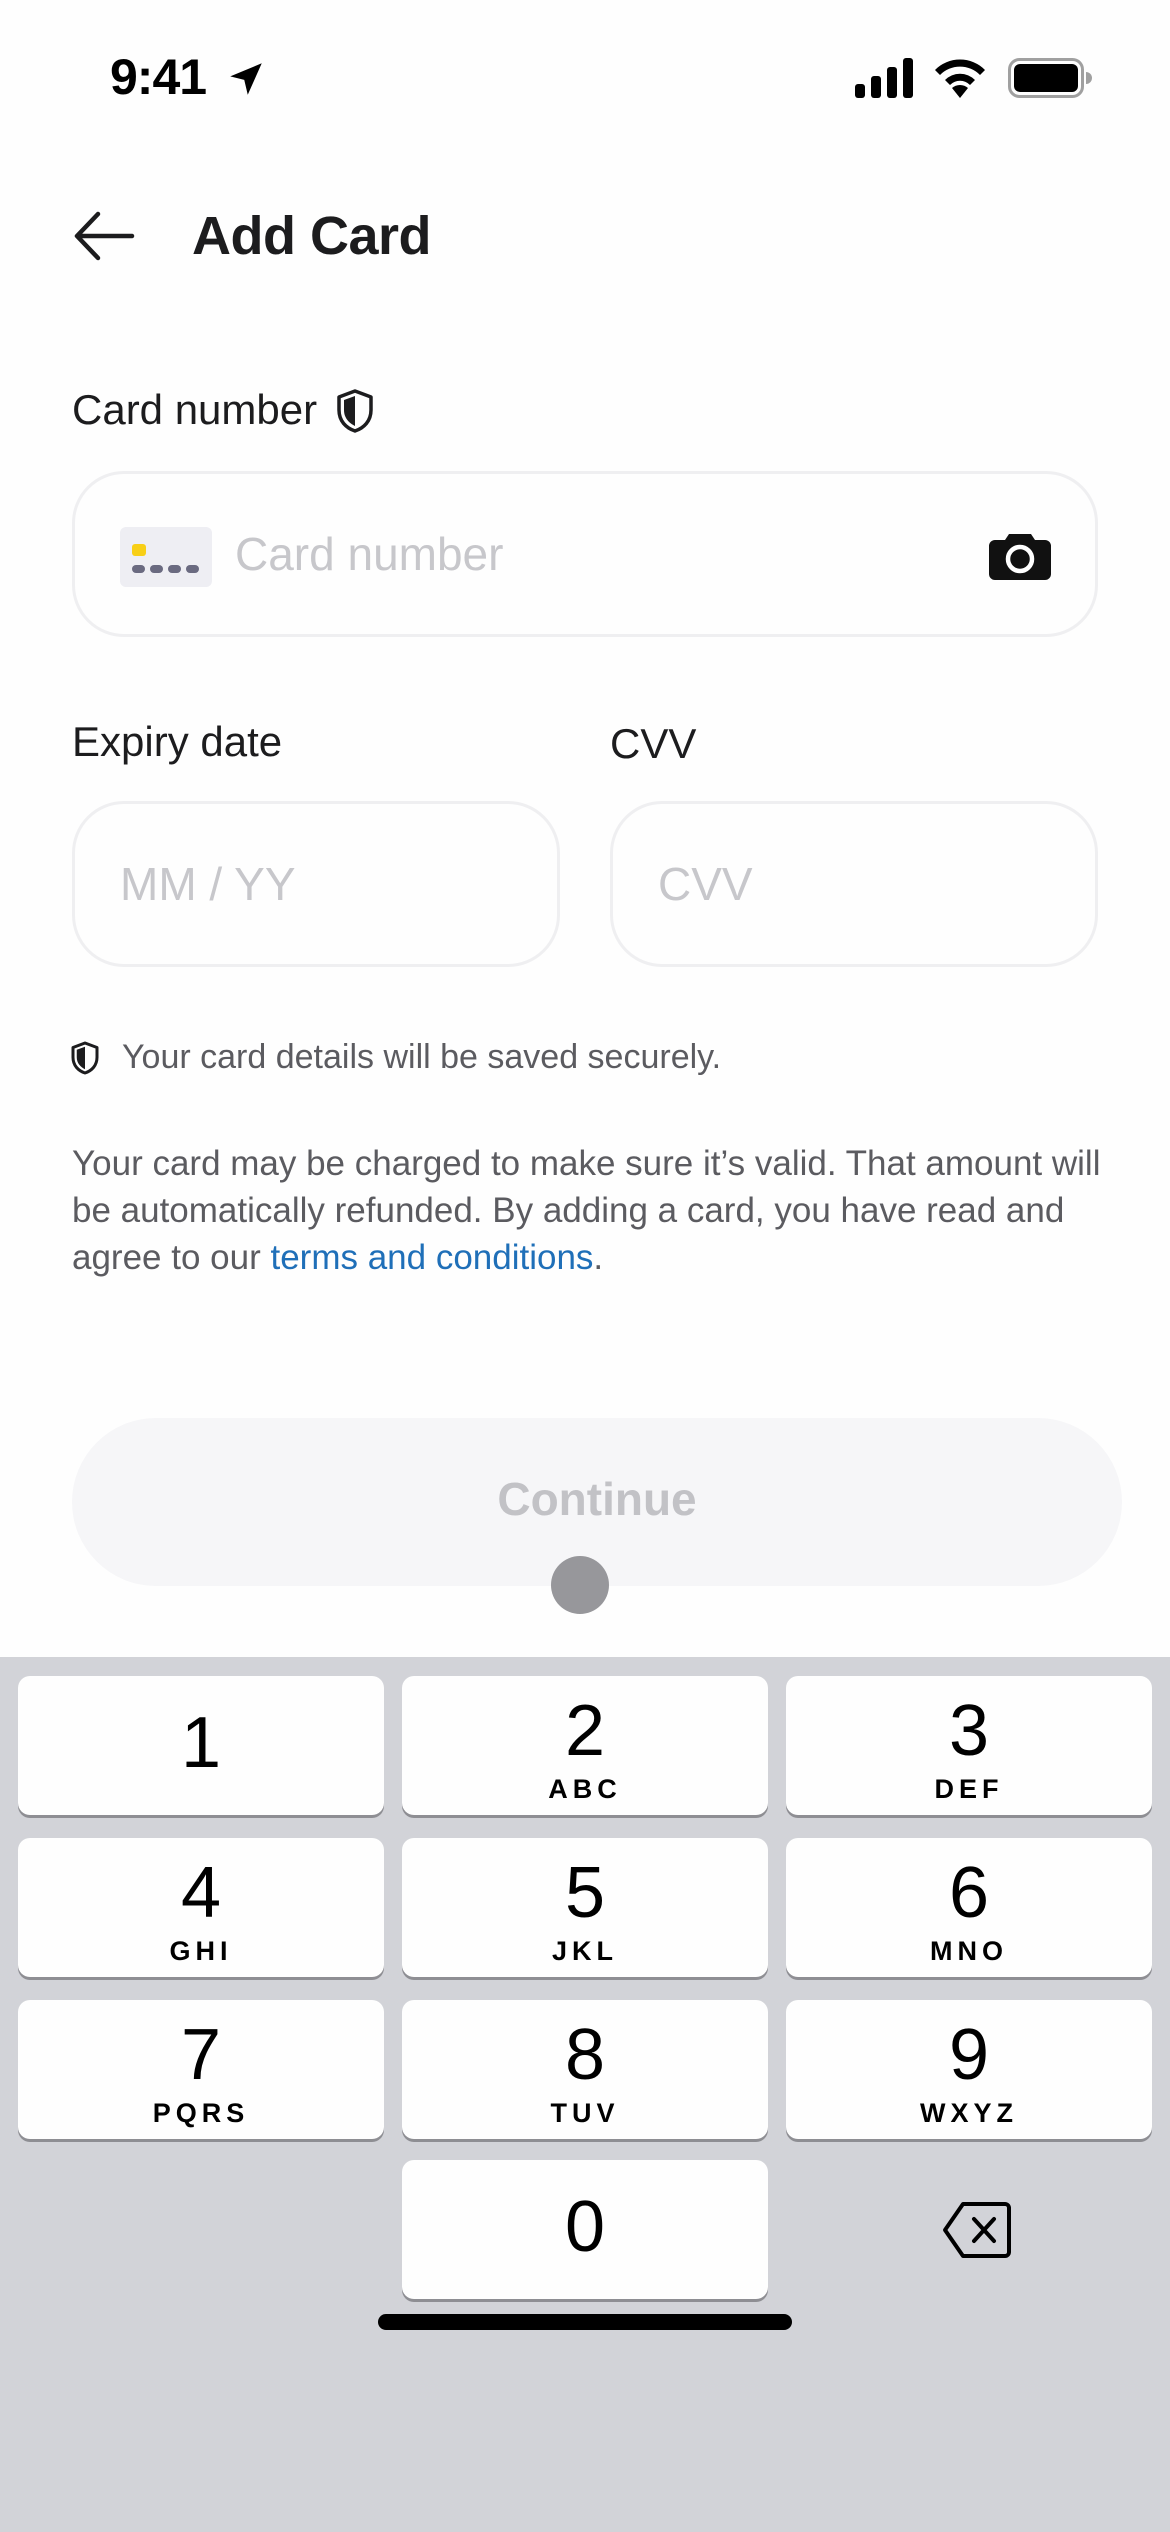 The height and width of the screenshot is (2532, 1170). What do you see at coordinates (969, 1907) in the screenshot?
I see `key-6: 6 MNO` at bounding box center [969, 1907].